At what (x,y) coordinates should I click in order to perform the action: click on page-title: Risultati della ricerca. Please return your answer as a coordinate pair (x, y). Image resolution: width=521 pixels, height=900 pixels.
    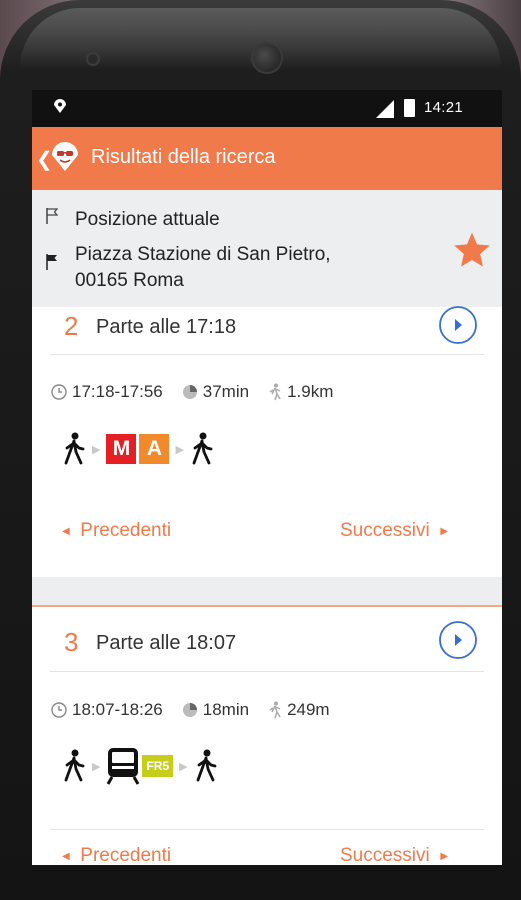
    Looking at the image, I should click on (183, 157).